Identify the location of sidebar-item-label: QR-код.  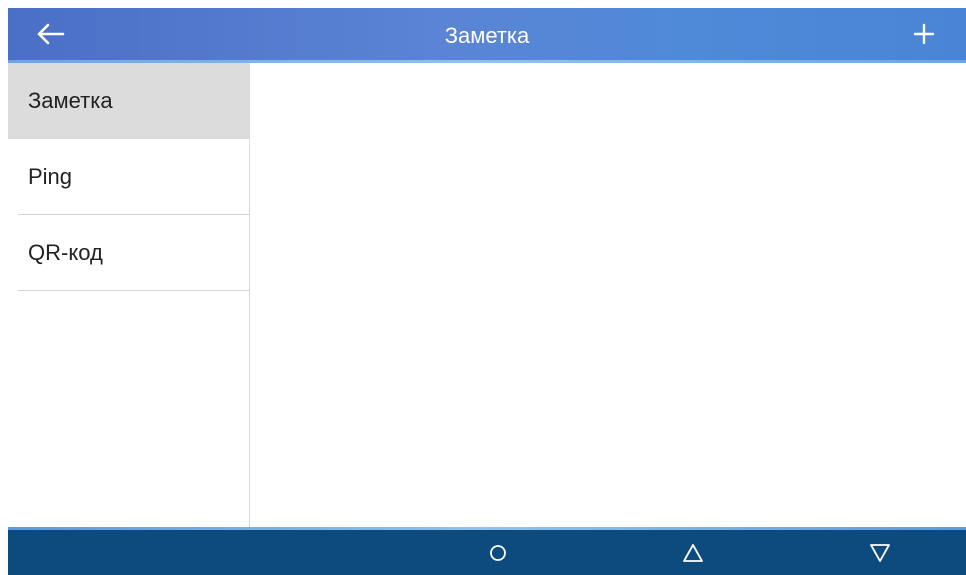
(65, 252).